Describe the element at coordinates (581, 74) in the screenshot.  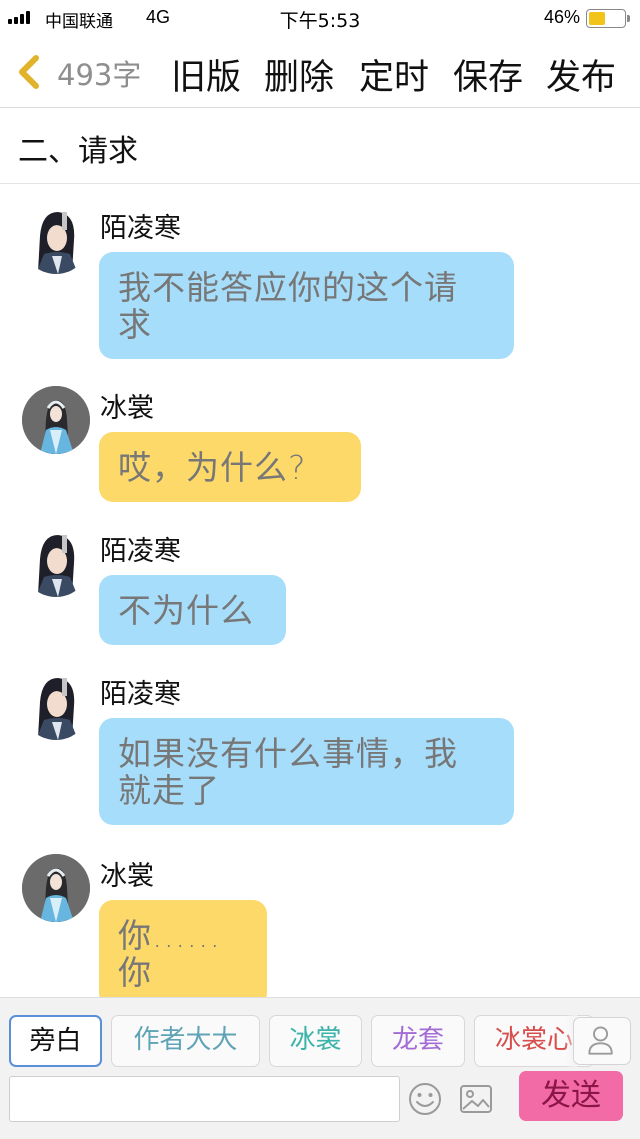
I see `publish-button: 发布` at that location.